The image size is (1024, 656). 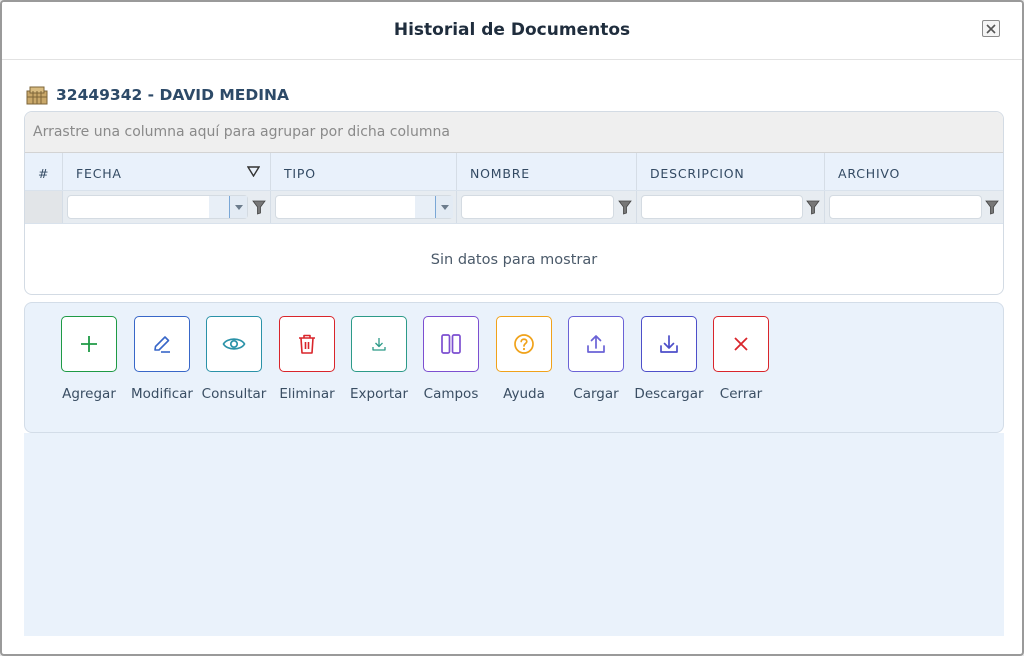 I want to click on close-x-icon, so click(x=741, y=344).